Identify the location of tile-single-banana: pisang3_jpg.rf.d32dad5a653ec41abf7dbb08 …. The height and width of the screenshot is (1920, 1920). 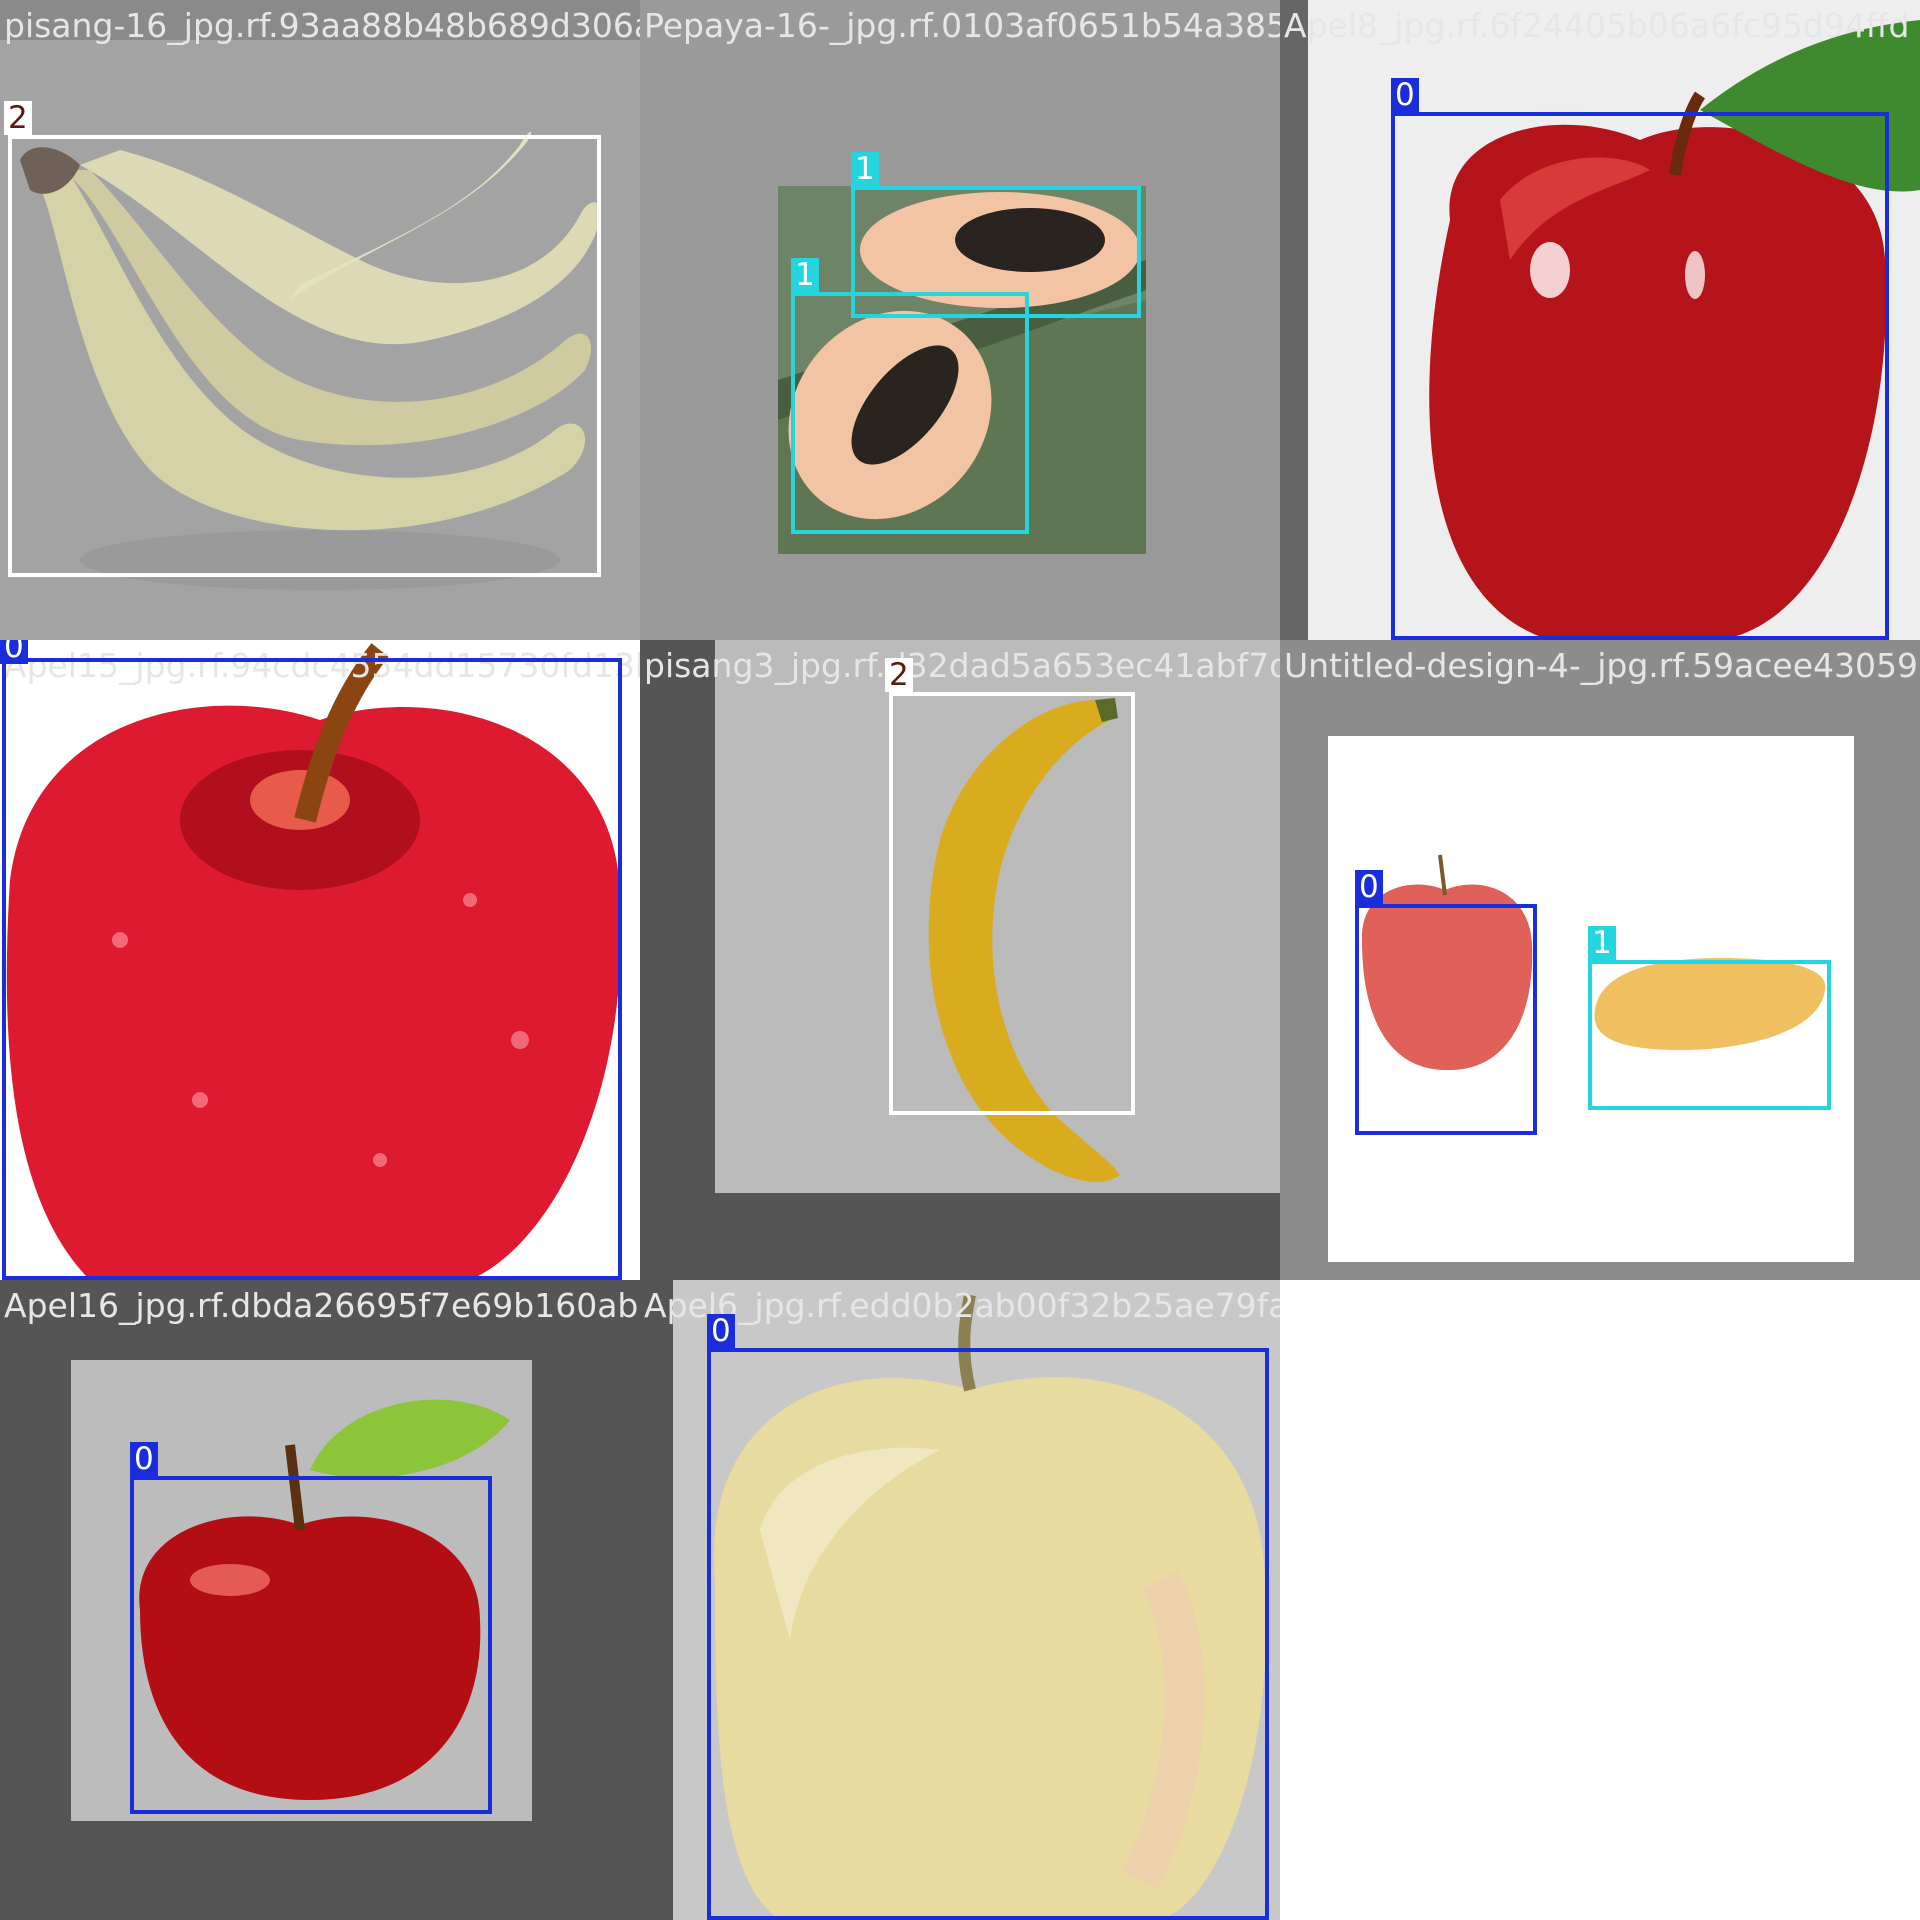
(960, 960).